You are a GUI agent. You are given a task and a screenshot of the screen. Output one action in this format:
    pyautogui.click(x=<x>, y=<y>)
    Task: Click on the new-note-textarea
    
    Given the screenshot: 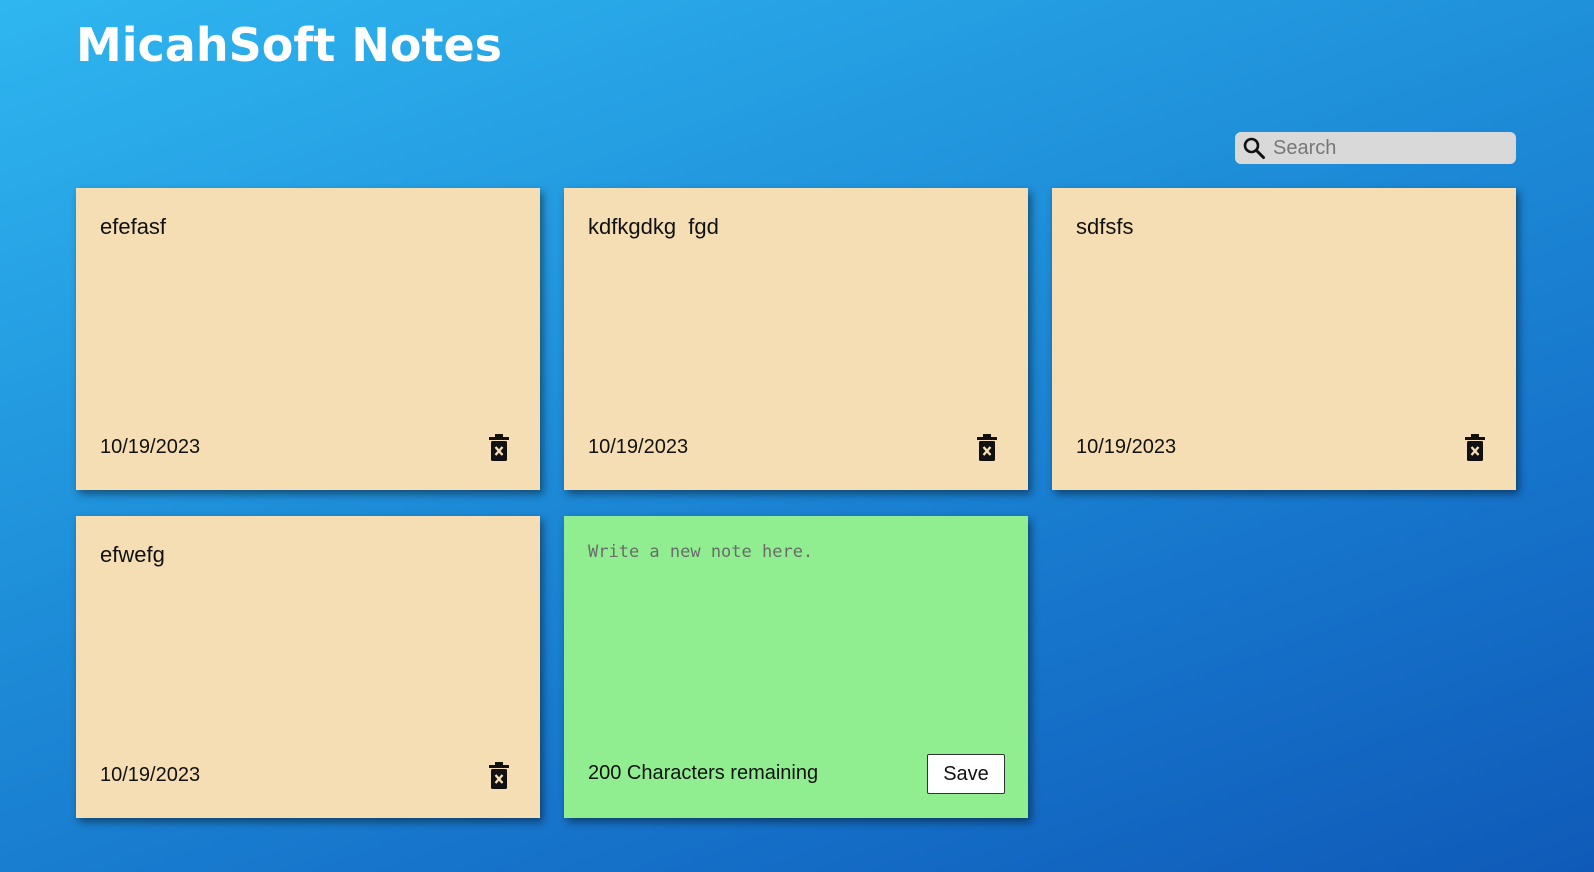 What is the action you would take?
    pyautogui.click(x=798, y=642)
    